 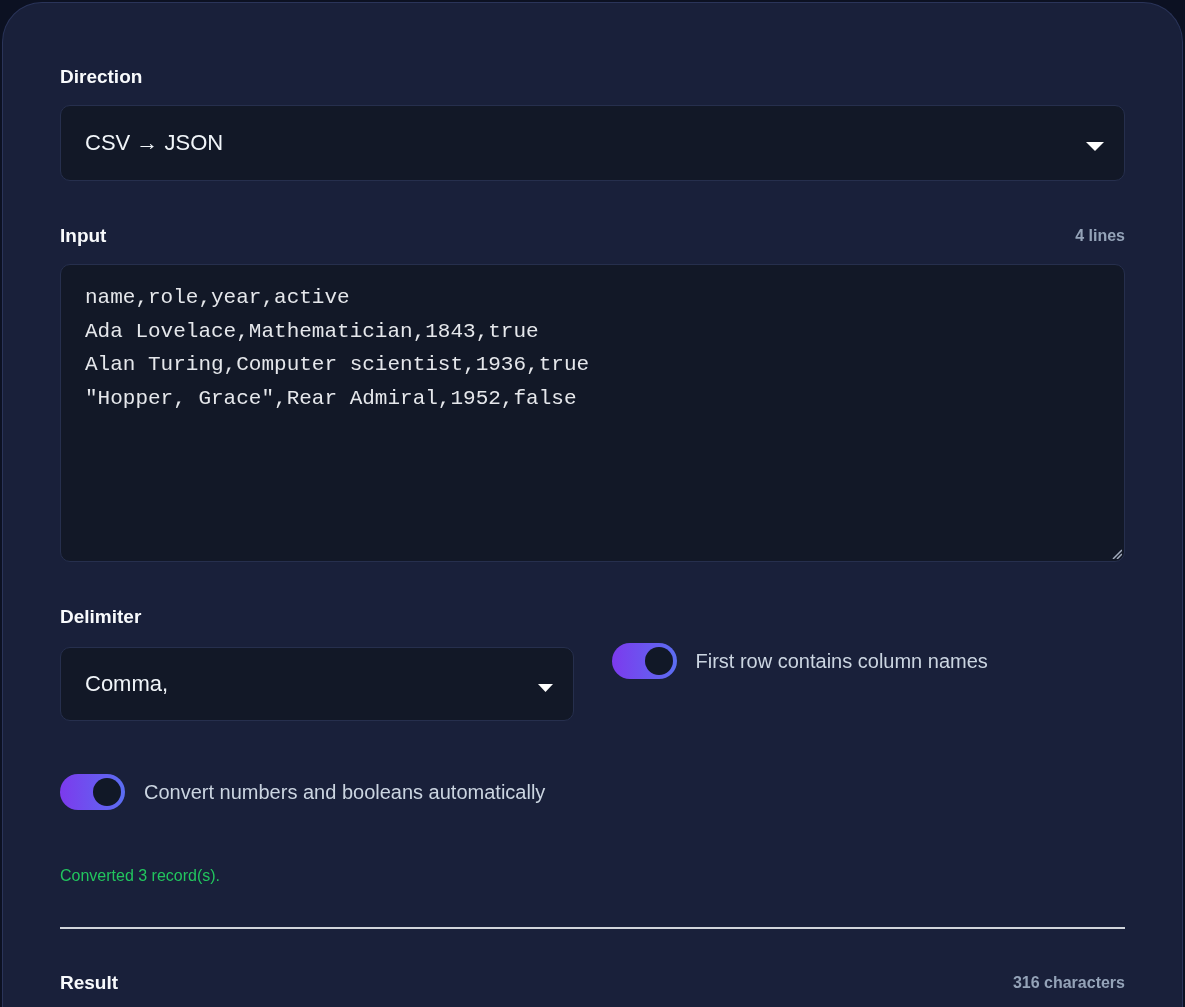 I want to click on character-count: 316 characters, so click(x=1068, y=983).